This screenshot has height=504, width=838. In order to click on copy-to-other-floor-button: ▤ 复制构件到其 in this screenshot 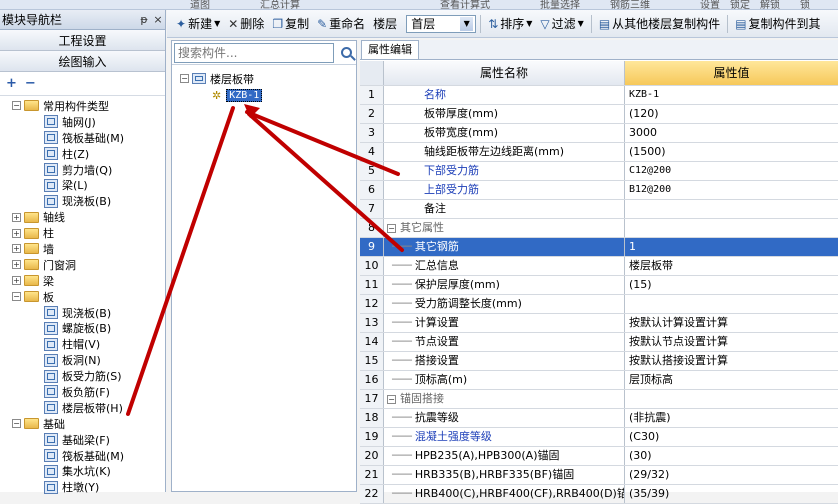, I will do `click(777, 24)`.